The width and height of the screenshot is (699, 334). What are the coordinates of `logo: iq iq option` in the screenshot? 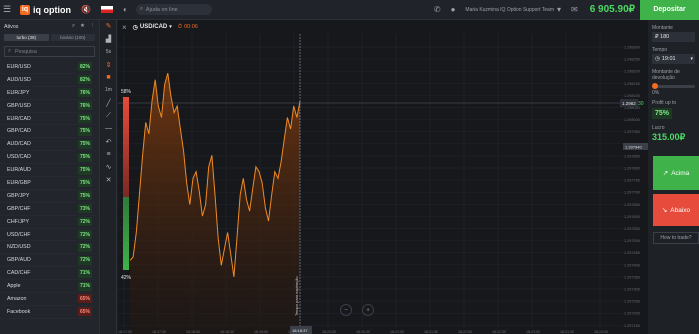 It's located at (45, 9).